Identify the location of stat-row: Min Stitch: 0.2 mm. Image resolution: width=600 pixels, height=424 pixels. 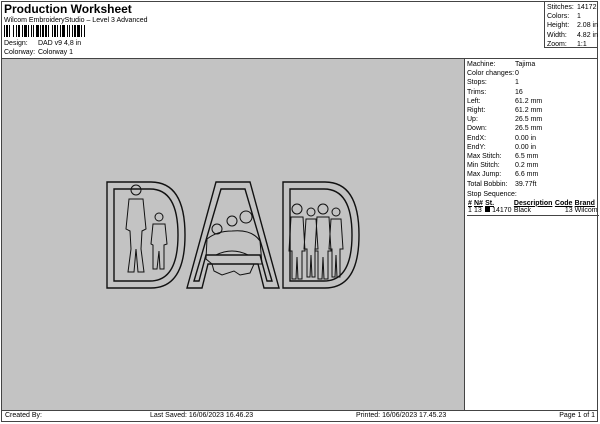
(532, 165).